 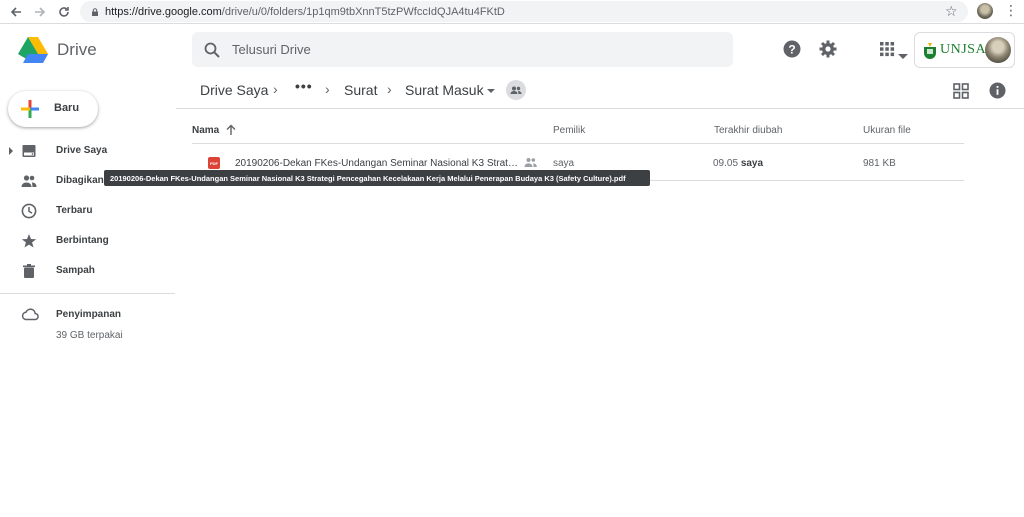 What do you see at coordinates (80, 180) in the screenshot?
I see `sidebar-item-label: Dibagikan` at bounding box center [80, 180].